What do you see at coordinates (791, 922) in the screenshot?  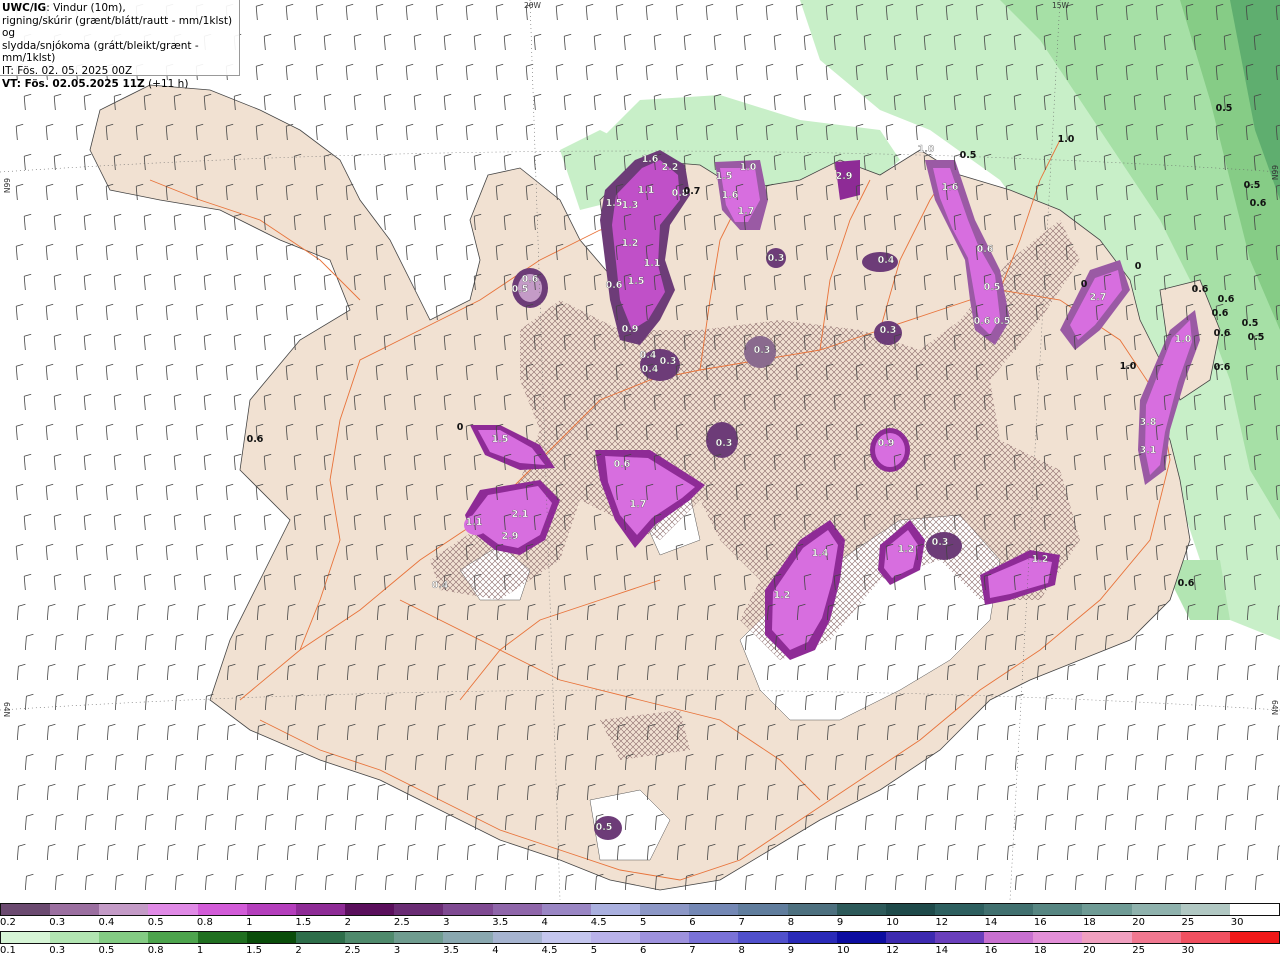 I see `legend-label: 8` at bounding box center [791, 922].